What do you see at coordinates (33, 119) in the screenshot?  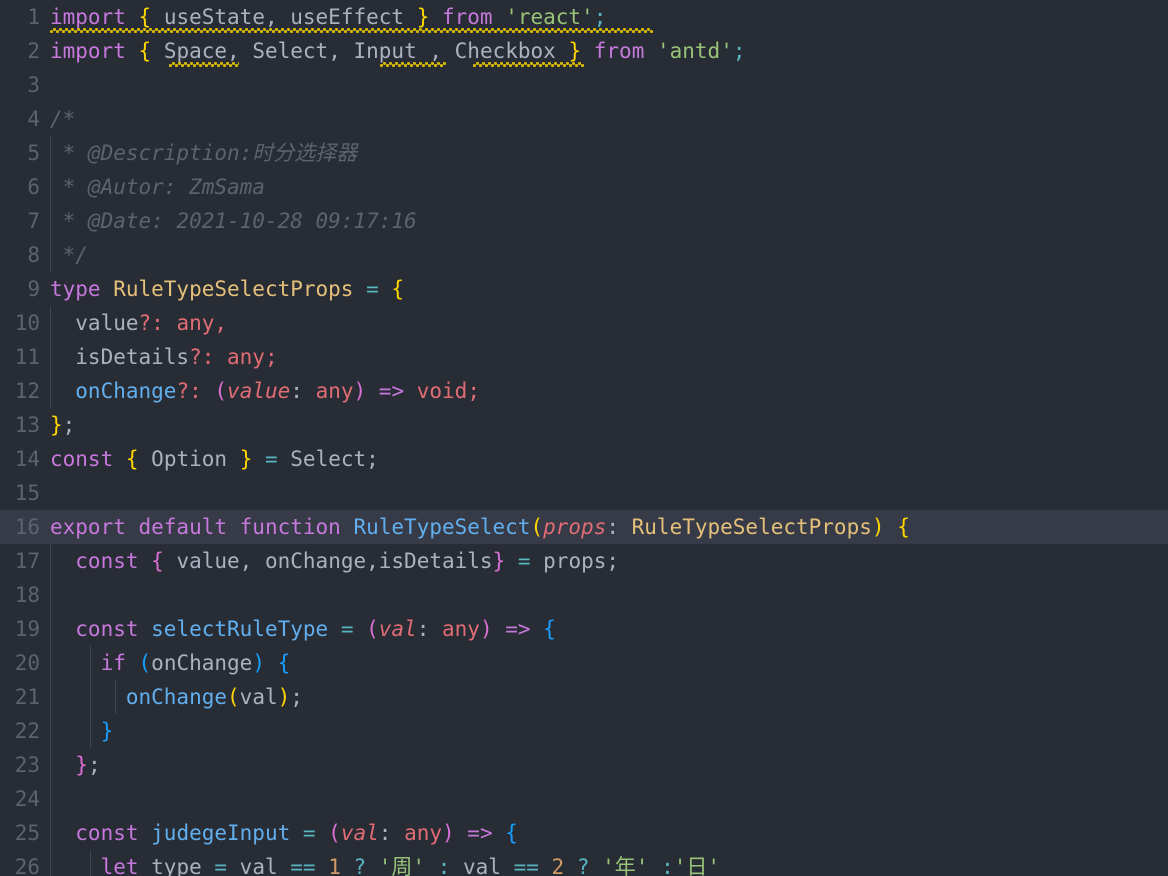 I see `line-number-gutter: 4` at bounding box center [33, 119].